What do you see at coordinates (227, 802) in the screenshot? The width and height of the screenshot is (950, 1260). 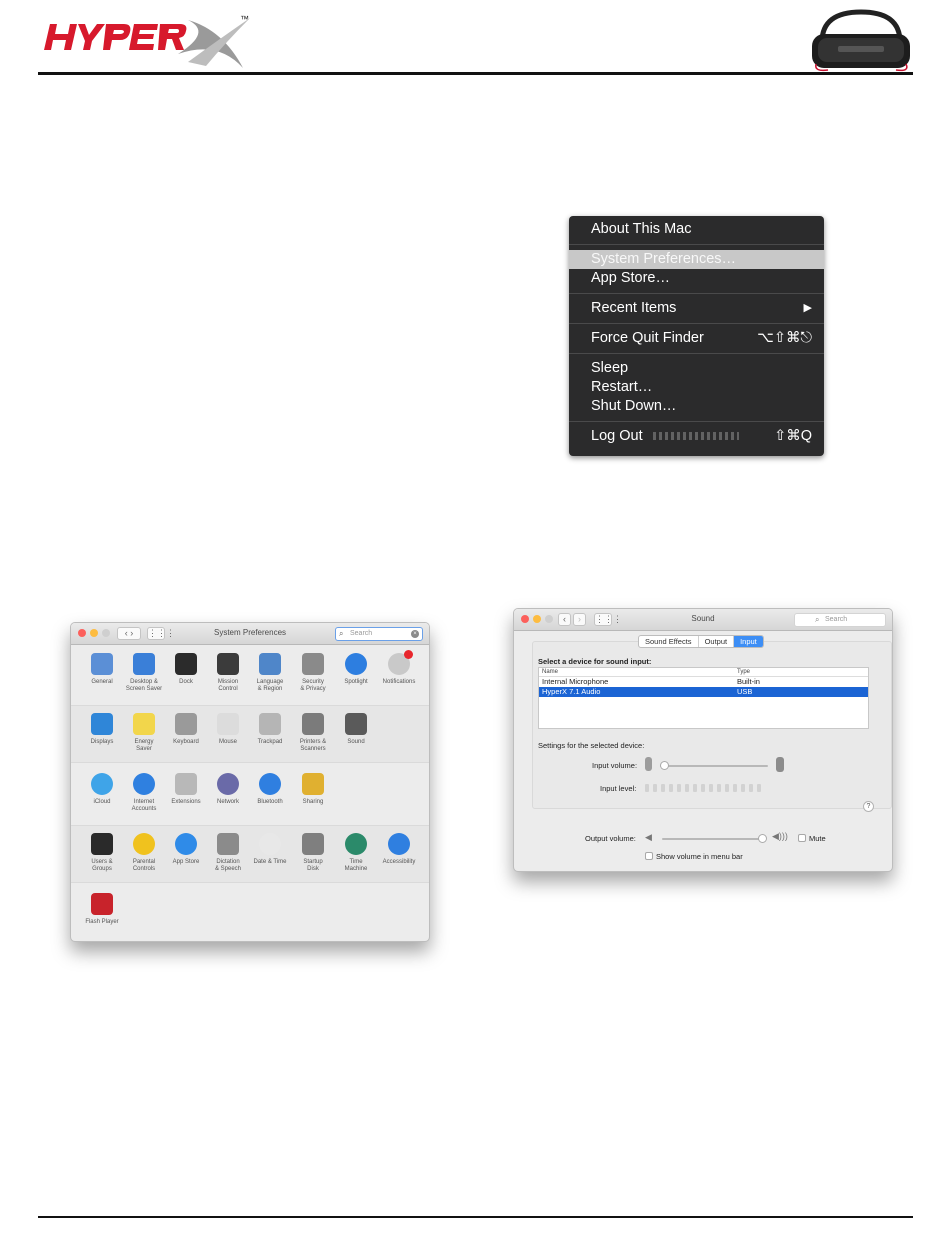 I see `preference-pane-label: Network` at bounding box center [227, 802].